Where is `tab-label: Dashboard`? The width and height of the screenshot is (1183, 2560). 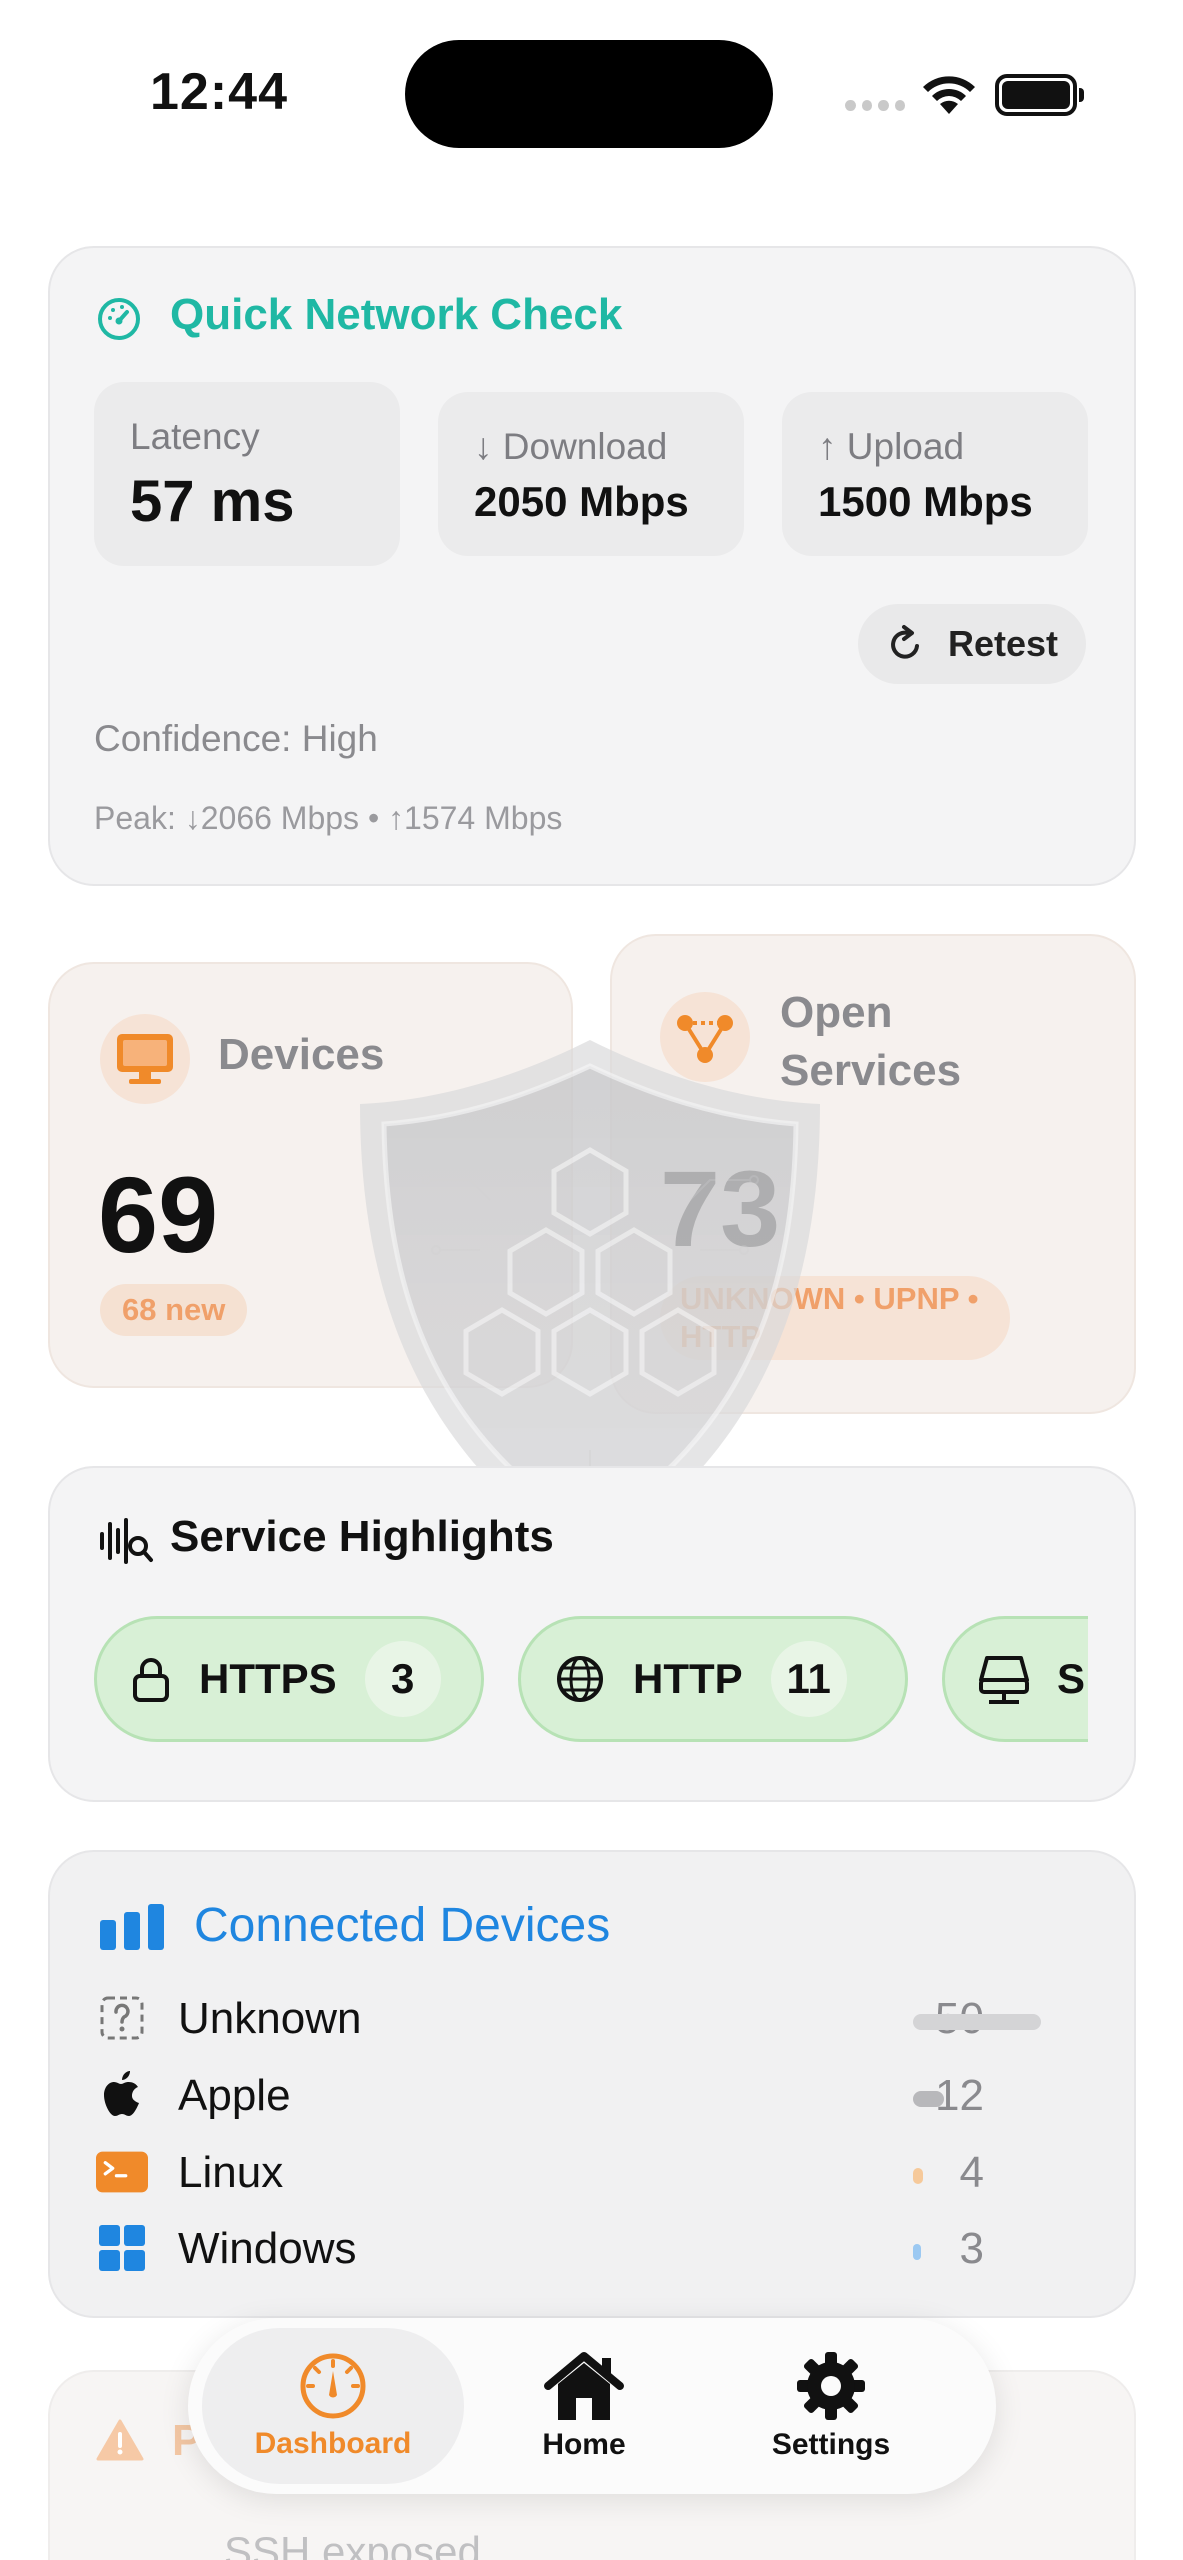
tab-label: Dashboard is located at coordinates (333, 2443).